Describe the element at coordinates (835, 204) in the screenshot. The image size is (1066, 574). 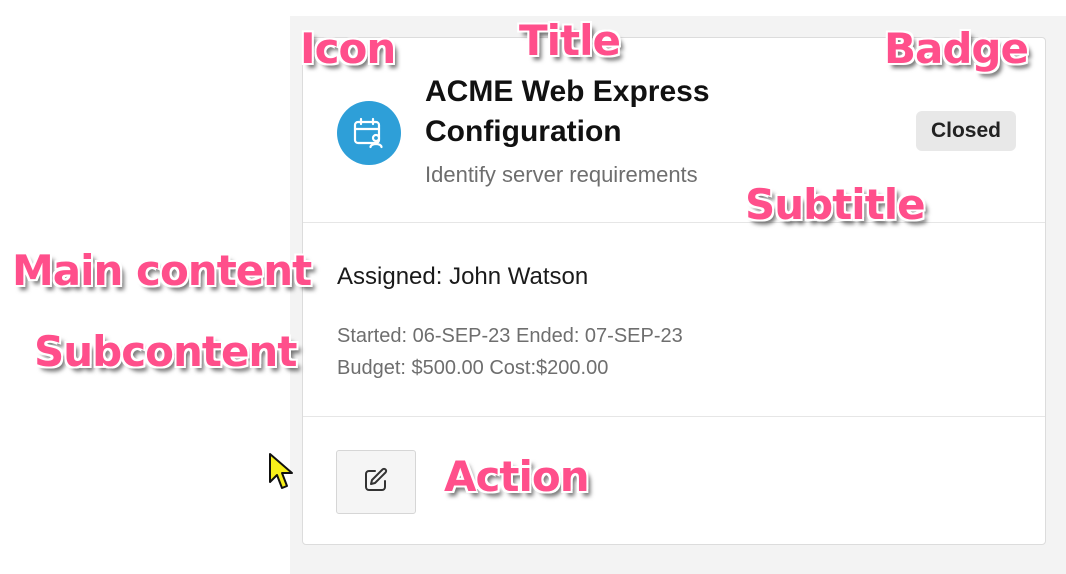
I see `annotation-subtitle: Subtitle` at that location.